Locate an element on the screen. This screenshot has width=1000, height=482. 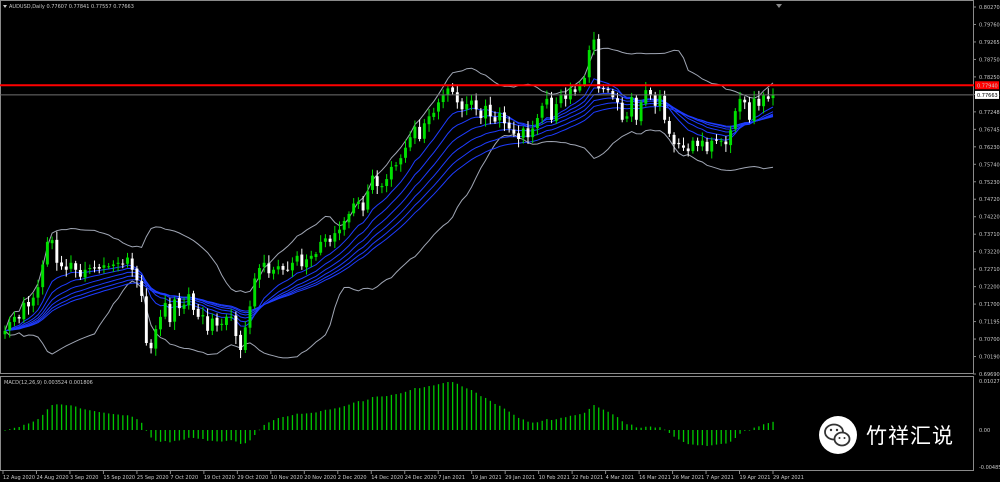
date-tick-label: 26 Mar 2021 is located at coordinates (689, 478).